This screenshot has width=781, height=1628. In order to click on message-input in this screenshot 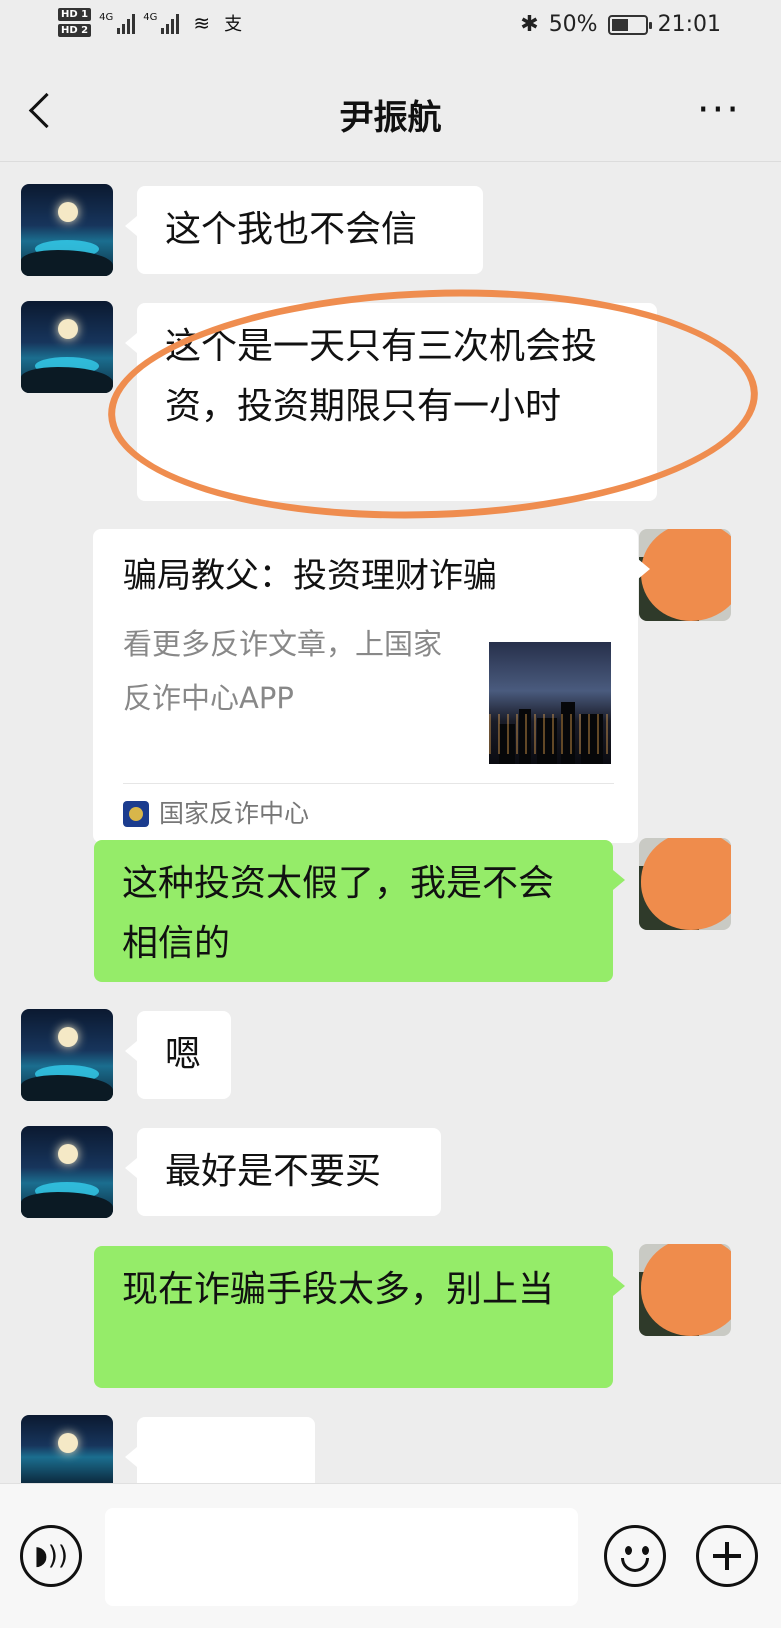, I will do `click(341, 1557)`.